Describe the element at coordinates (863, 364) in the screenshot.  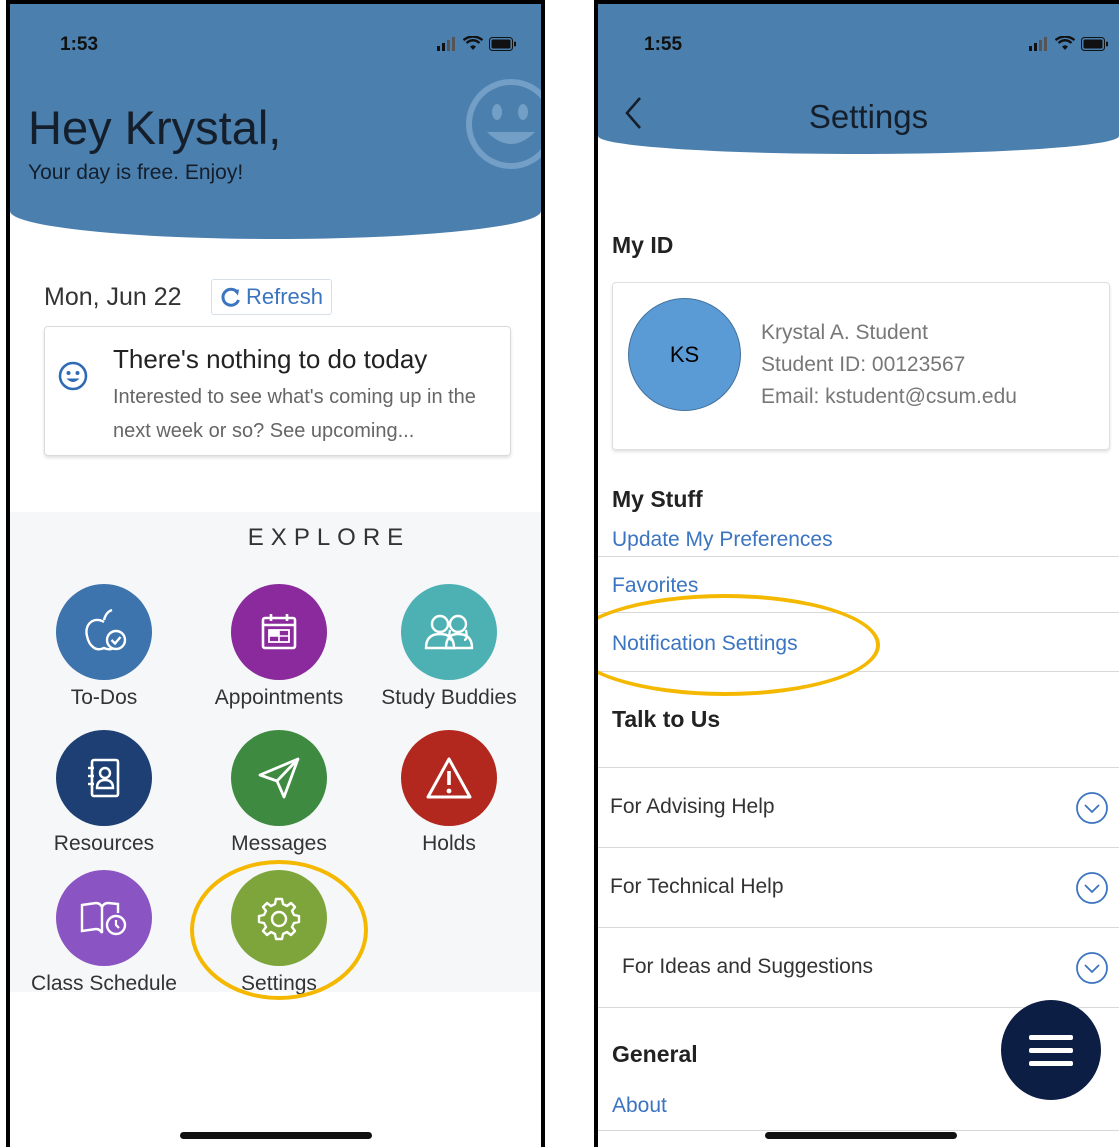
I see `student-id: Student ID: 00123567` at that location.